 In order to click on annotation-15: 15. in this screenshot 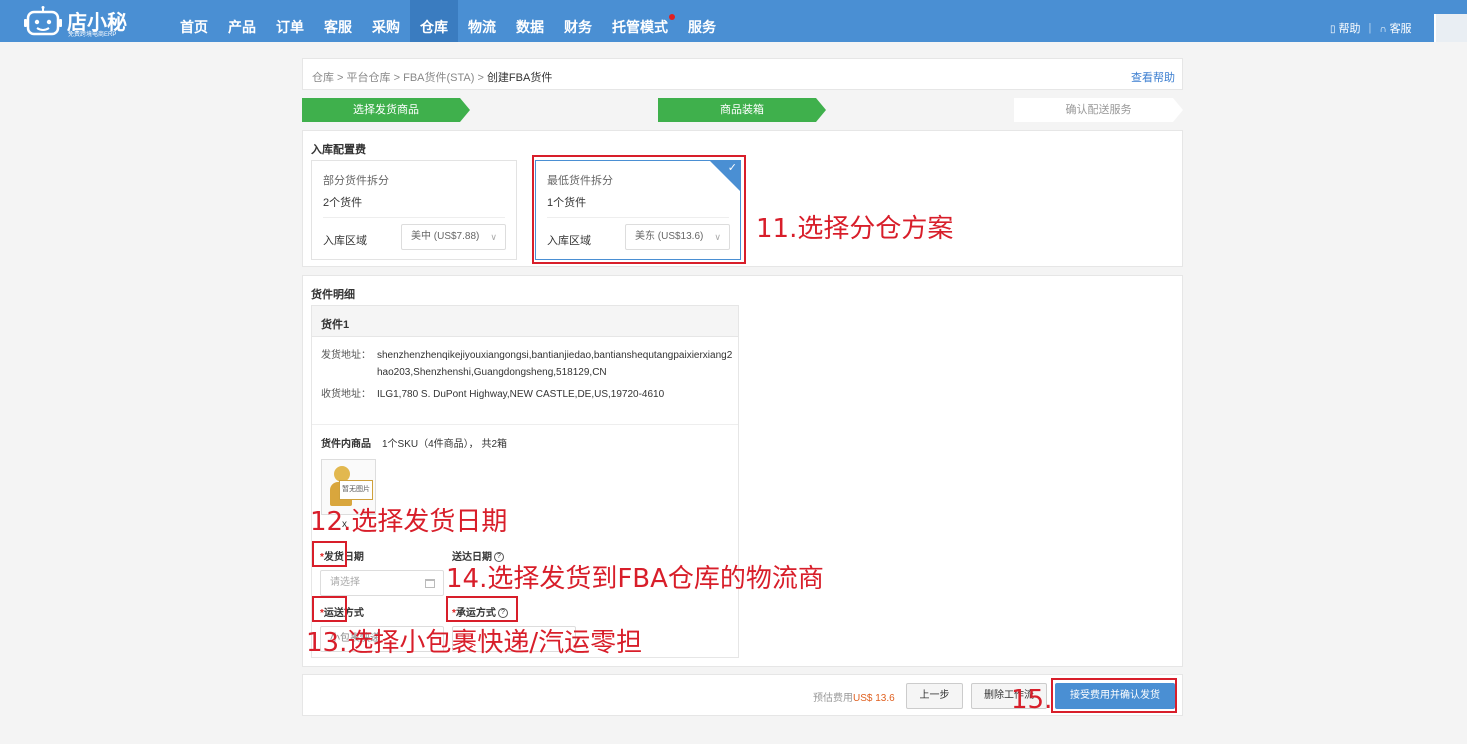, I will do `click(1032, 700)`.